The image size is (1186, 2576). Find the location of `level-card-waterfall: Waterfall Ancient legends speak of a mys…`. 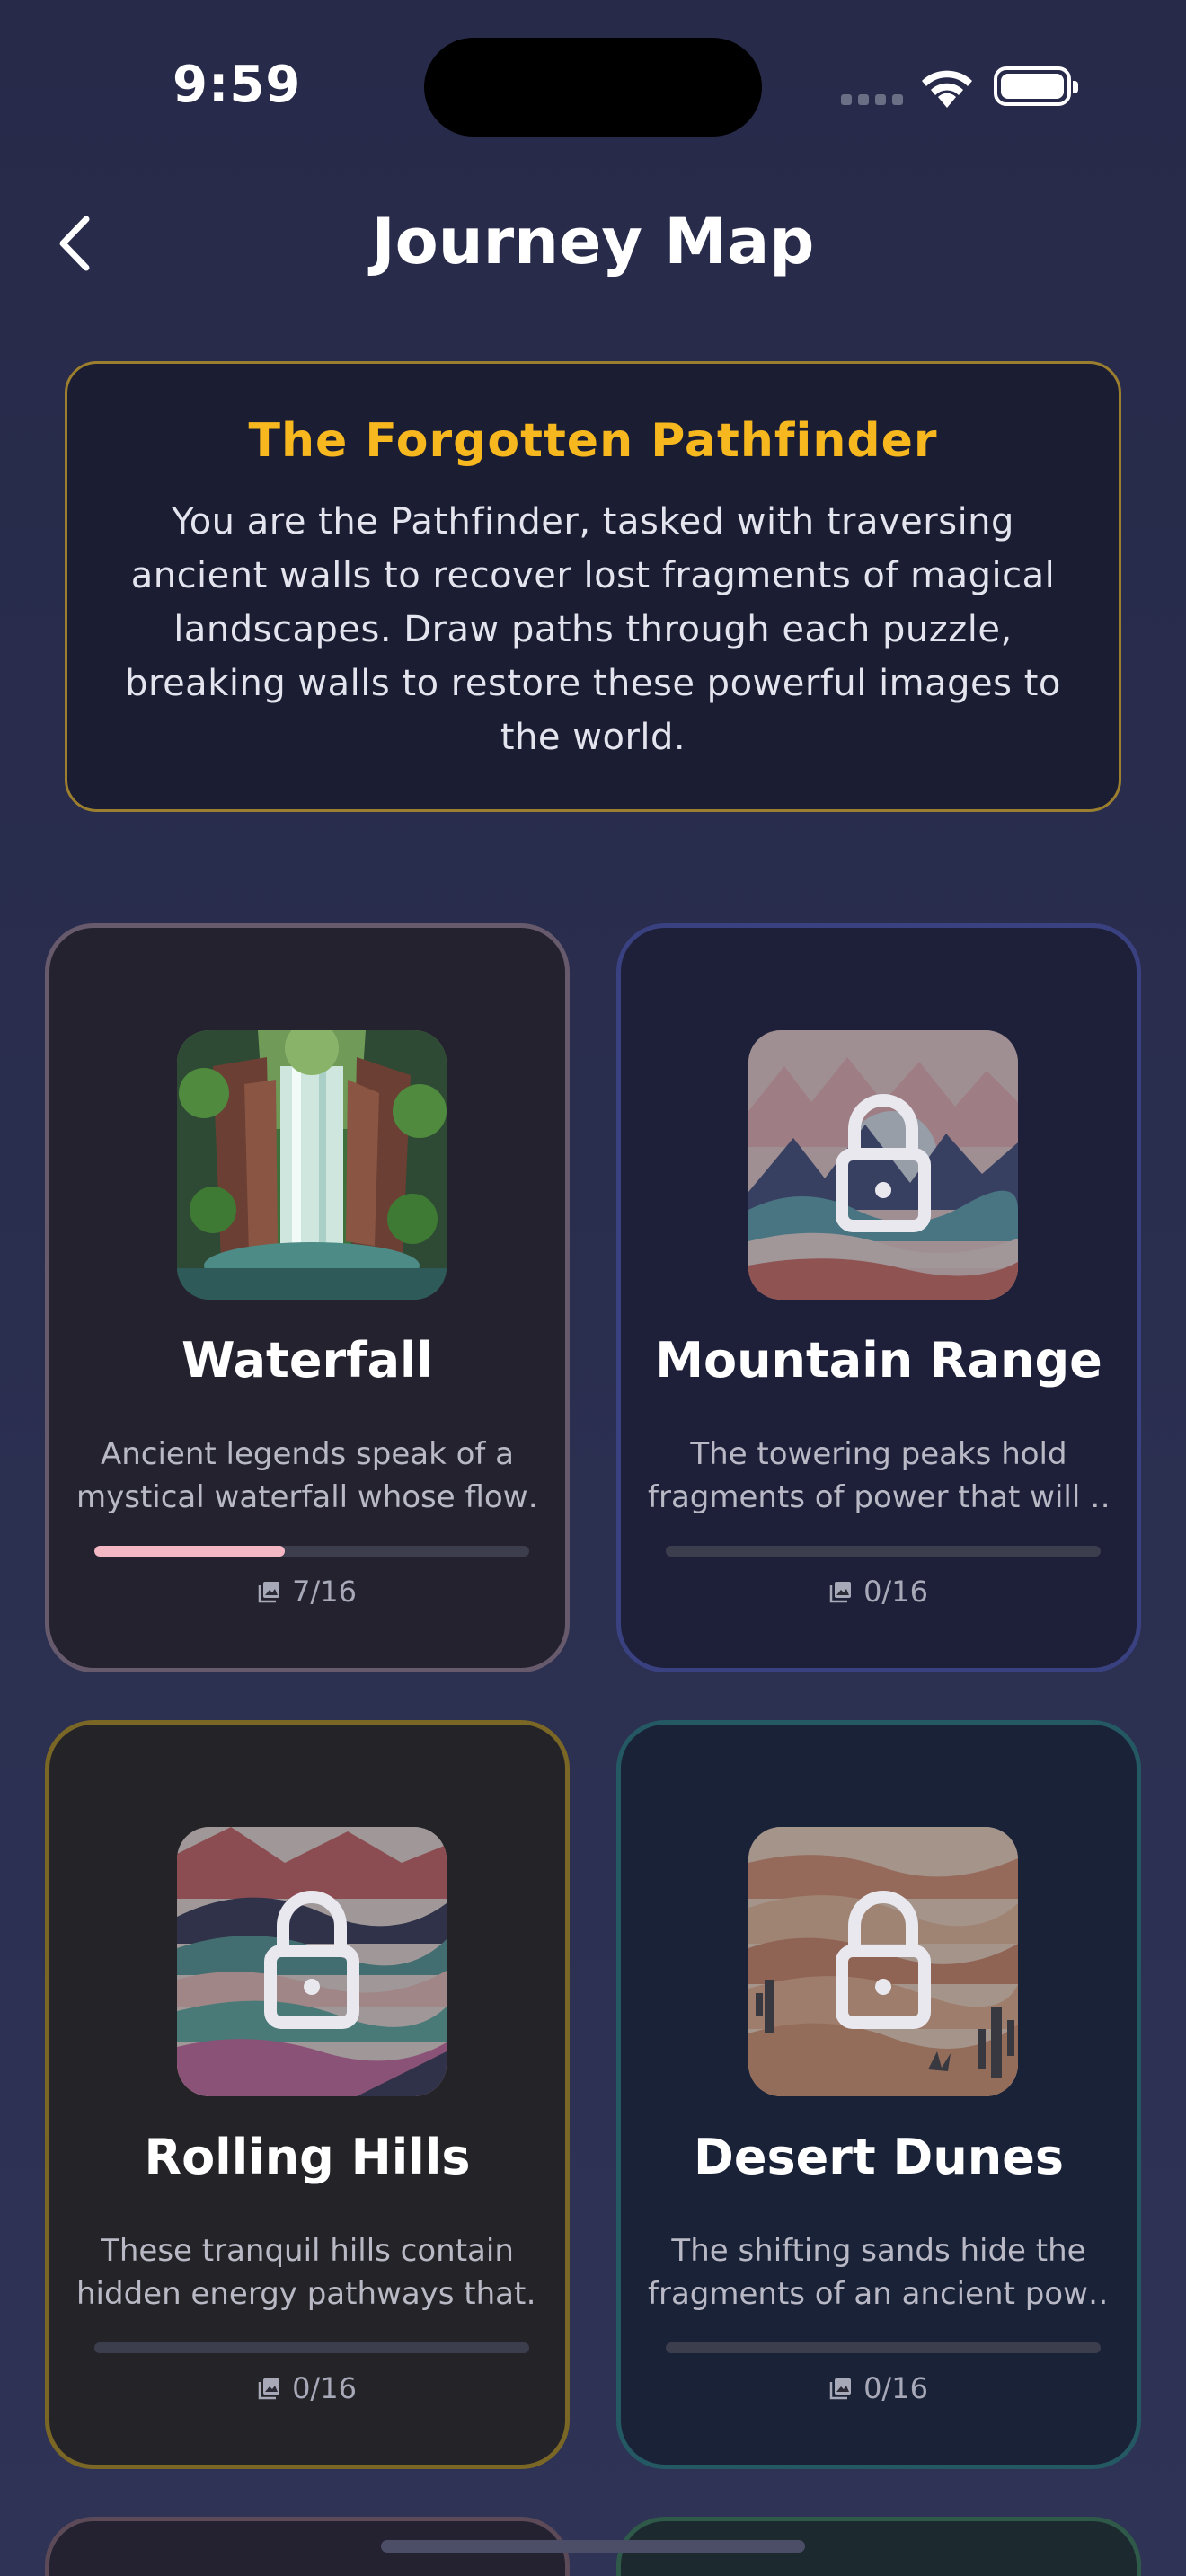

level-card-waterfall: Waterfall Ancient legends speak of a mys… is located at coordinates (307, 1297).